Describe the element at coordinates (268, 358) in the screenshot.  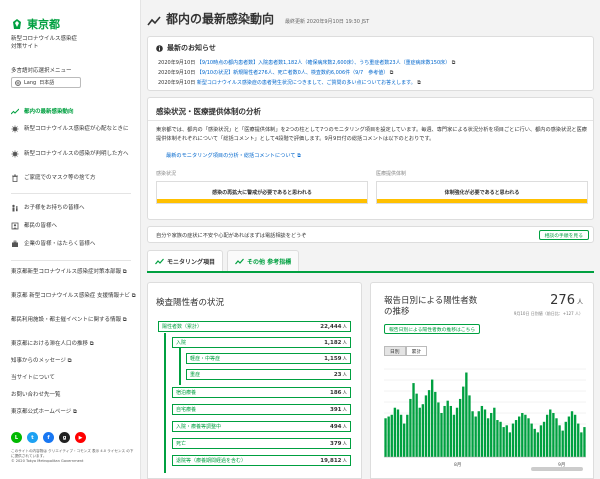
I see `cases-row-mild: 軽症・中等症 1,159人` at that location.